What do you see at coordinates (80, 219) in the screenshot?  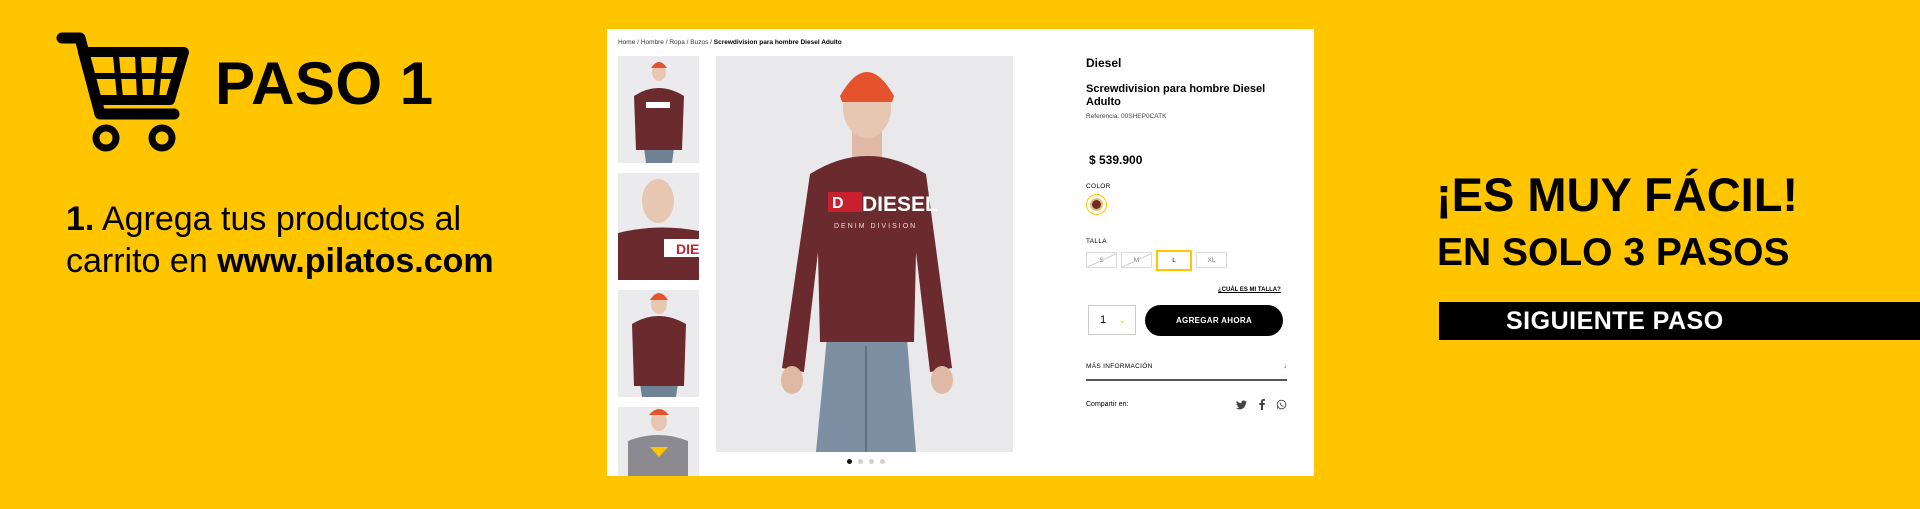 I see `step-number: 1.` at bounding box center [80, 219].